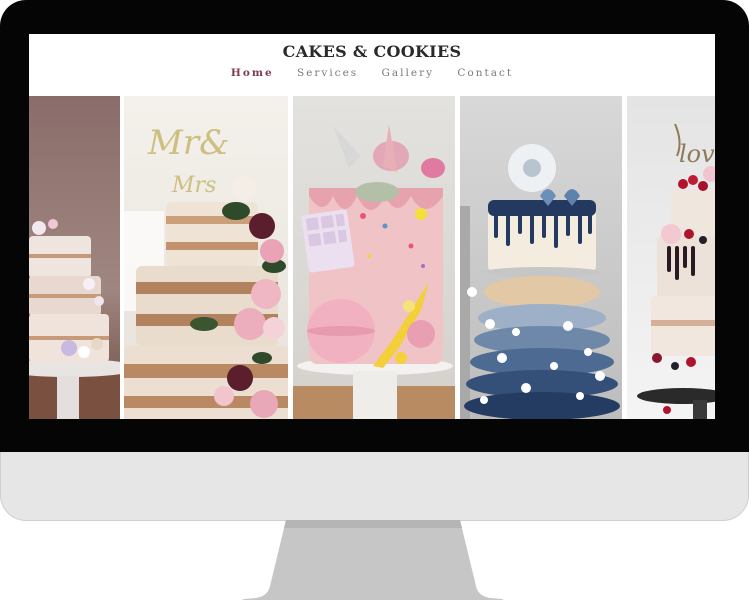 The width and height of the screenshot is (749, 602). I want to click on topper-text-love: love, so click(697, 154).